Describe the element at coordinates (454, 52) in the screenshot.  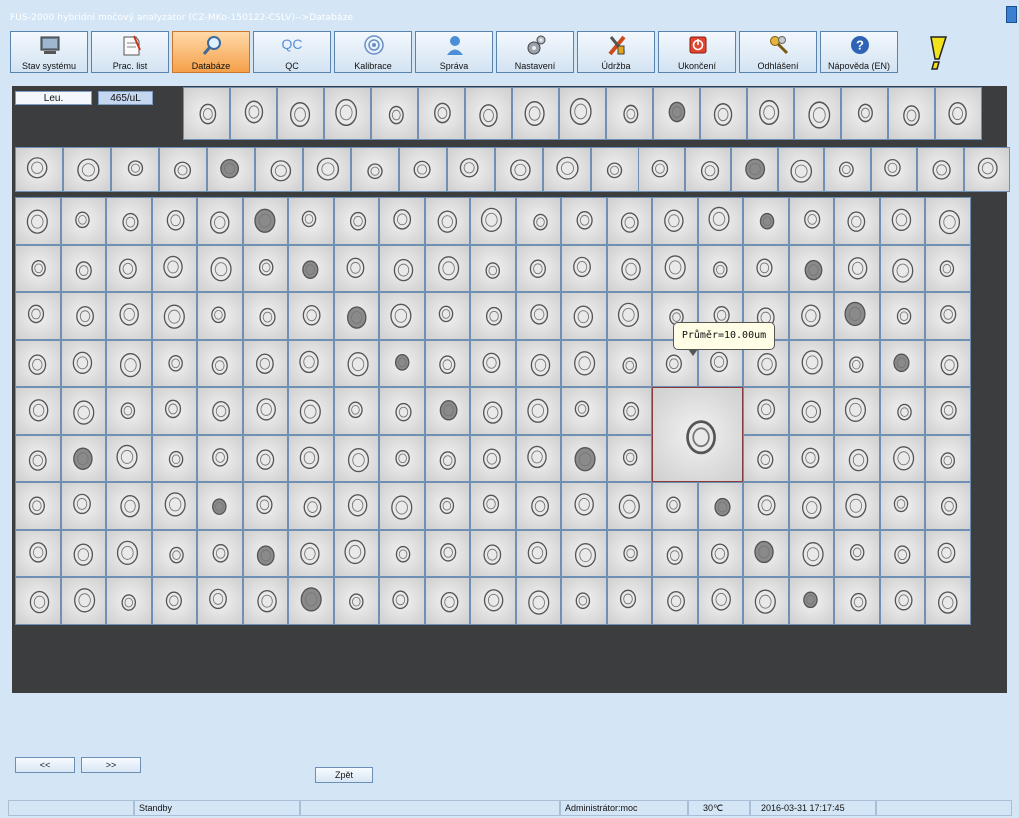
I see `toolbar-button-5: Správa` at that location.